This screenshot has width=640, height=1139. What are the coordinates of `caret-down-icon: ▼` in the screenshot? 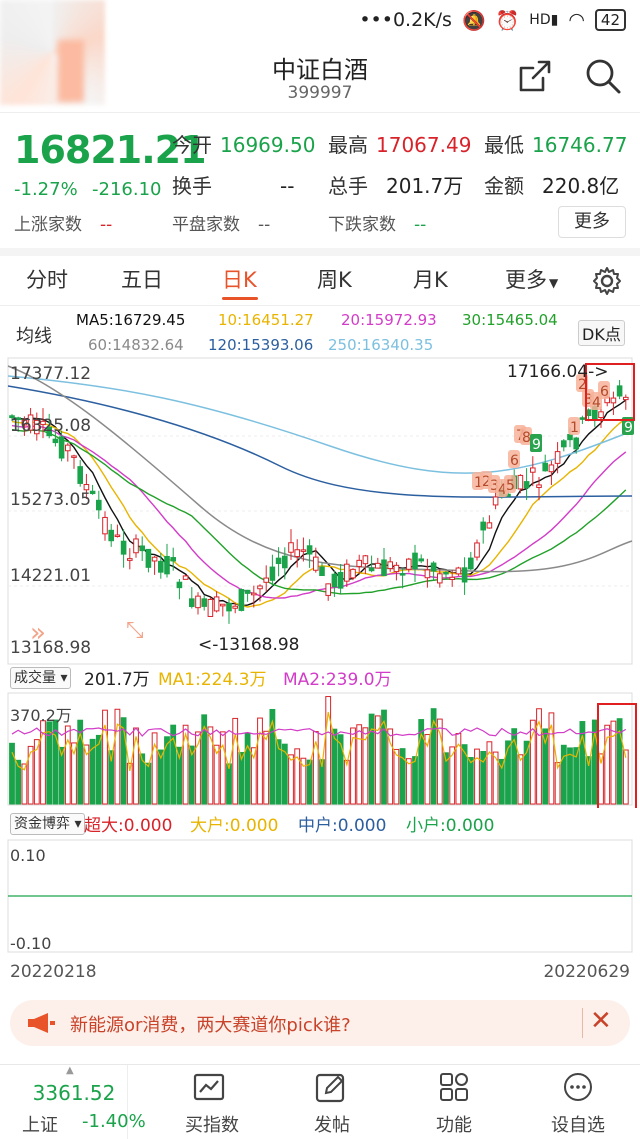 It's located at (554, 283).